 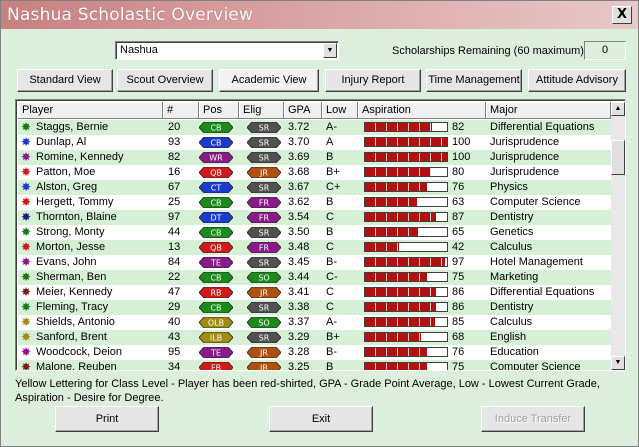 What do you see at coordinates (65, 80) in the screenshot?
I see `tab-standard-view: Standard View` at bounding box center [65, 80].